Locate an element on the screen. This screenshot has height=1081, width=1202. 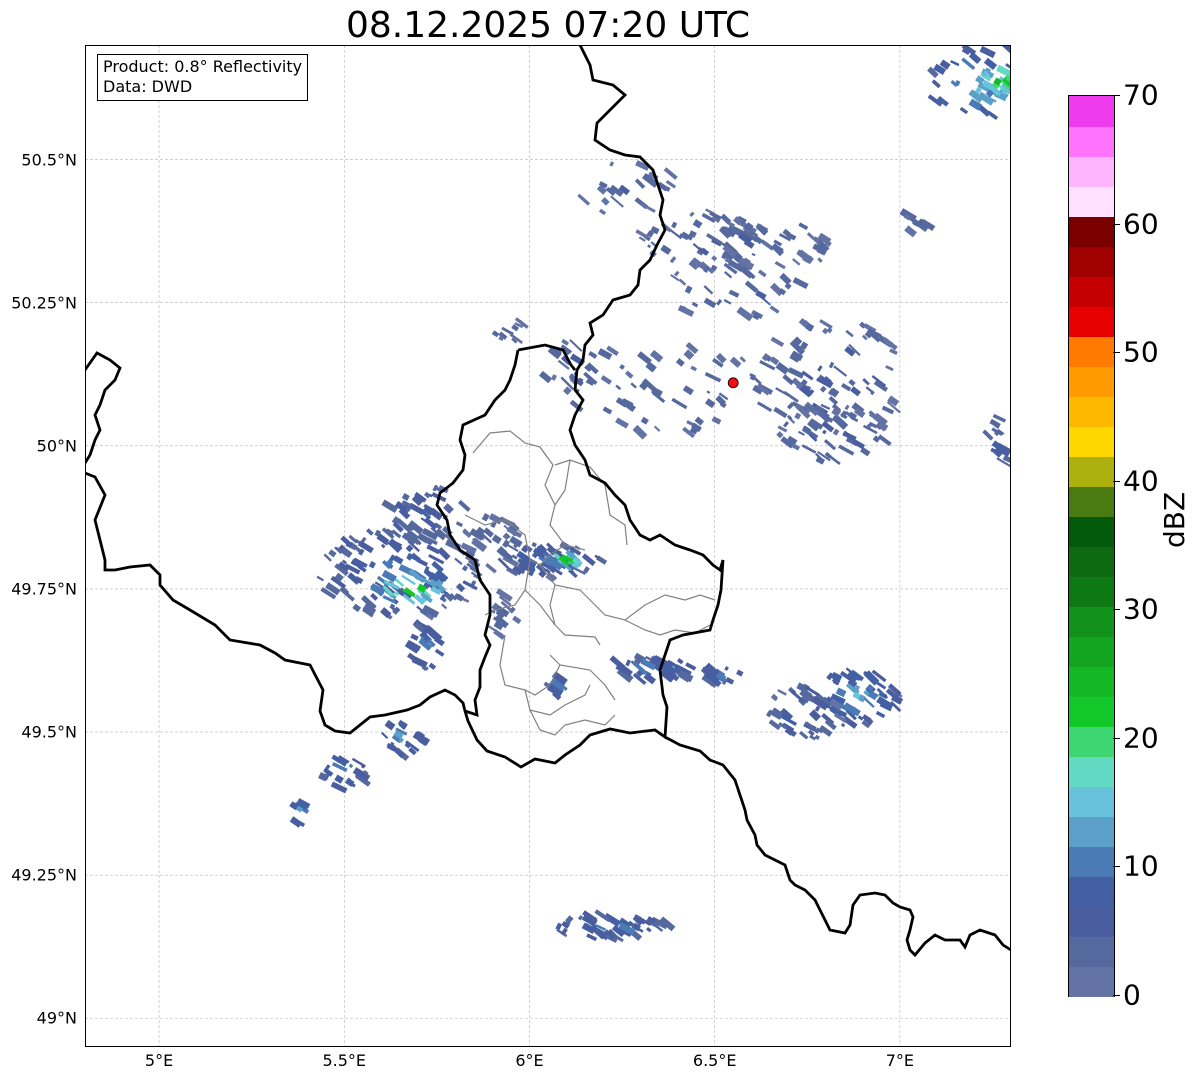
colorbar-tick-label: 50 is located at coordinates (1141, 352).